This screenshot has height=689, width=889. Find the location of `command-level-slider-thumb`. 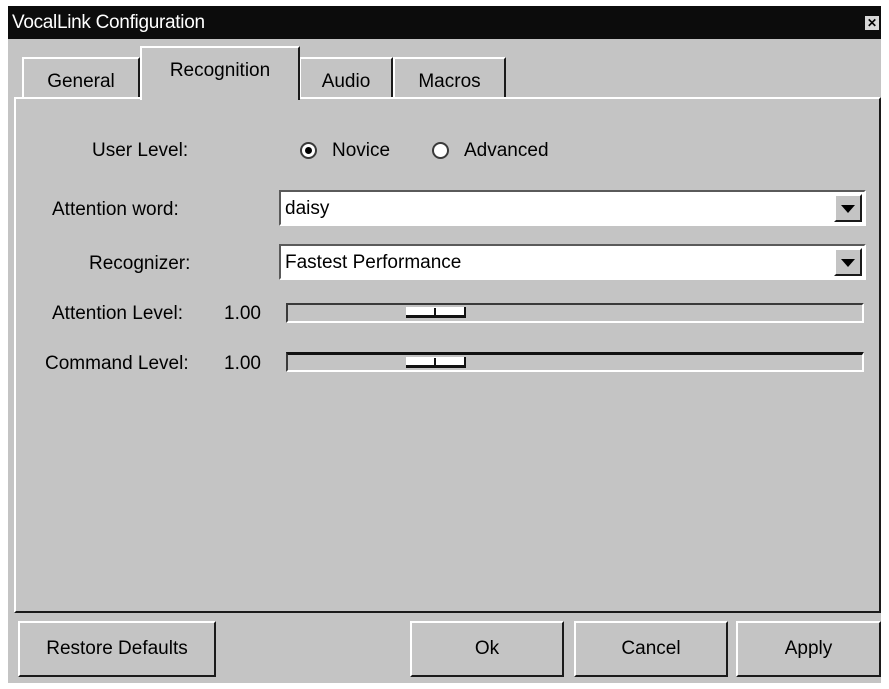

command-level-slider-thumb is located at coordinates (436, 362).